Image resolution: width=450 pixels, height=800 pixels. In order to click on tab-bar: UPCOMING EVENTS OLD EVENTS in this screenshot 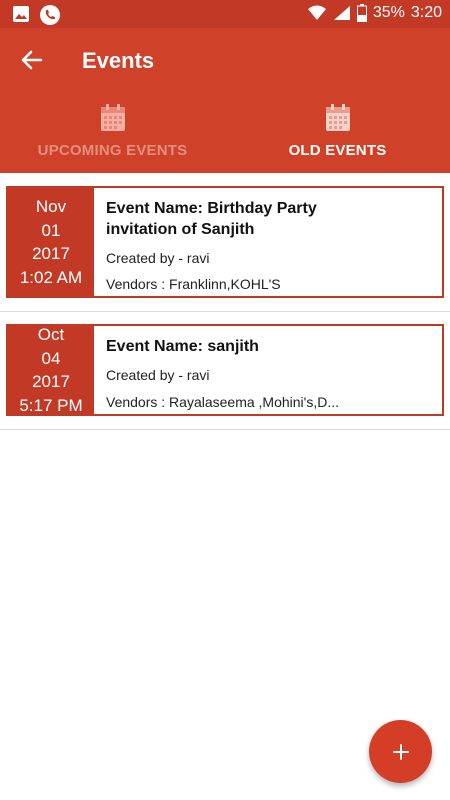, I will do `click(225, 136)`.